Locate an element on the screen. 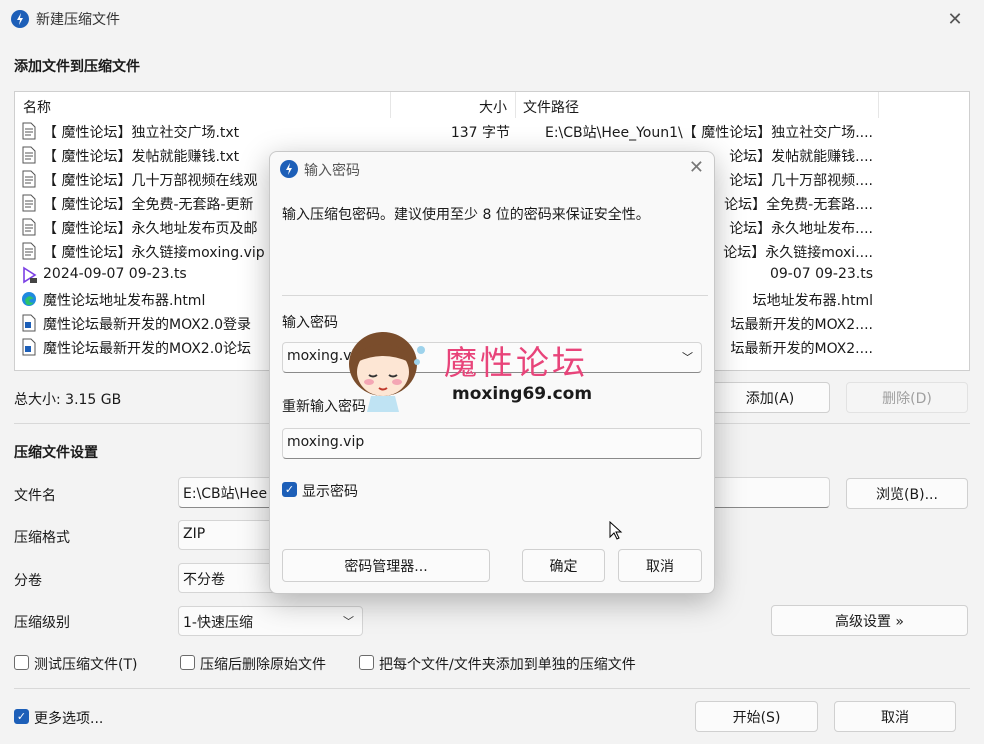  mouse-cursor-icon is located at coordinates (616, 530).